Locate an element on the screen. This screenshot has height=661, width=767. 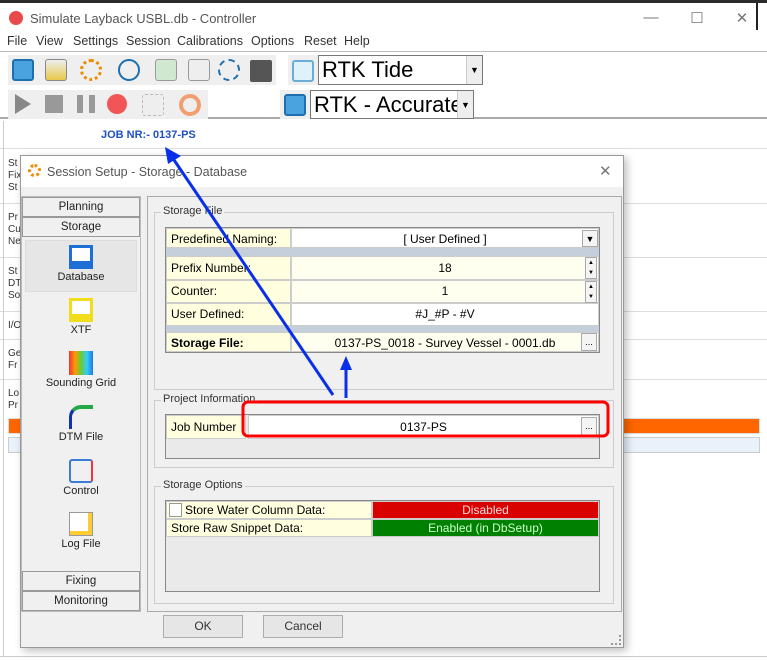
power-icon is located at coordinates (16, 18).